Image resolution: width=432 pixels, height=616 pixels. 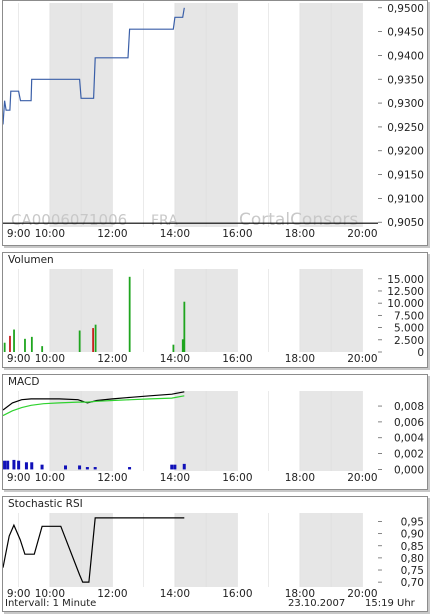 What do you see at coordinates (409, 470) in the screenshot?
I see `macd-y-tick-label: 0,000` at bounding box center [409, 470].